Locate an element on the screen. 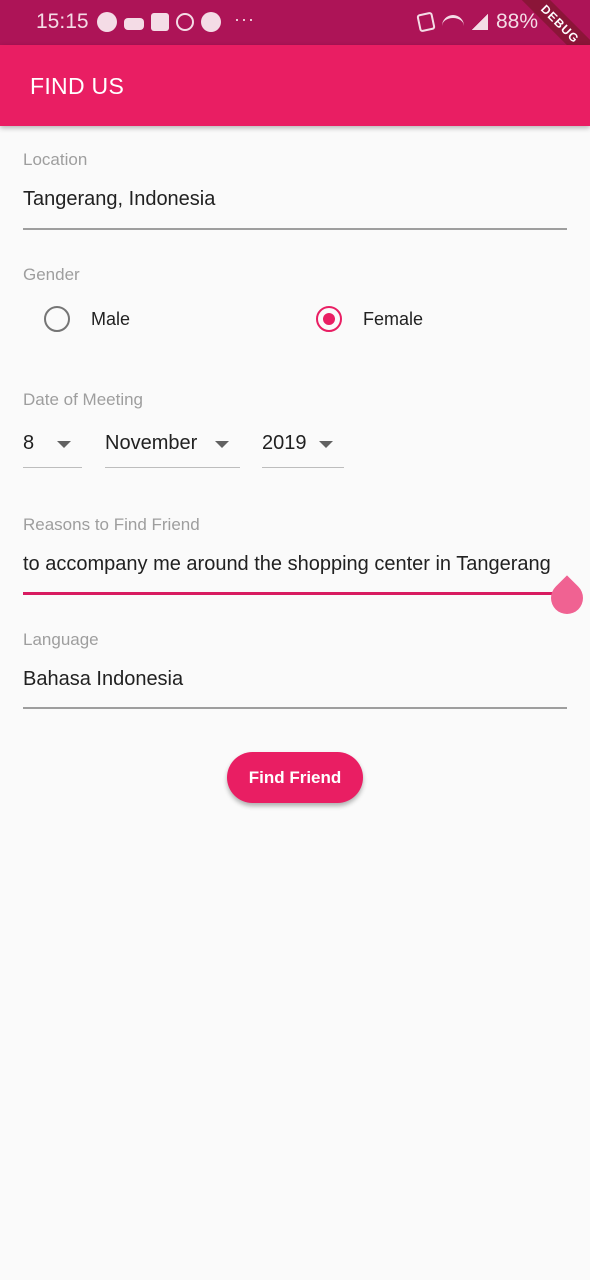  month-dropdown: November is located at coordinates (172, 450).